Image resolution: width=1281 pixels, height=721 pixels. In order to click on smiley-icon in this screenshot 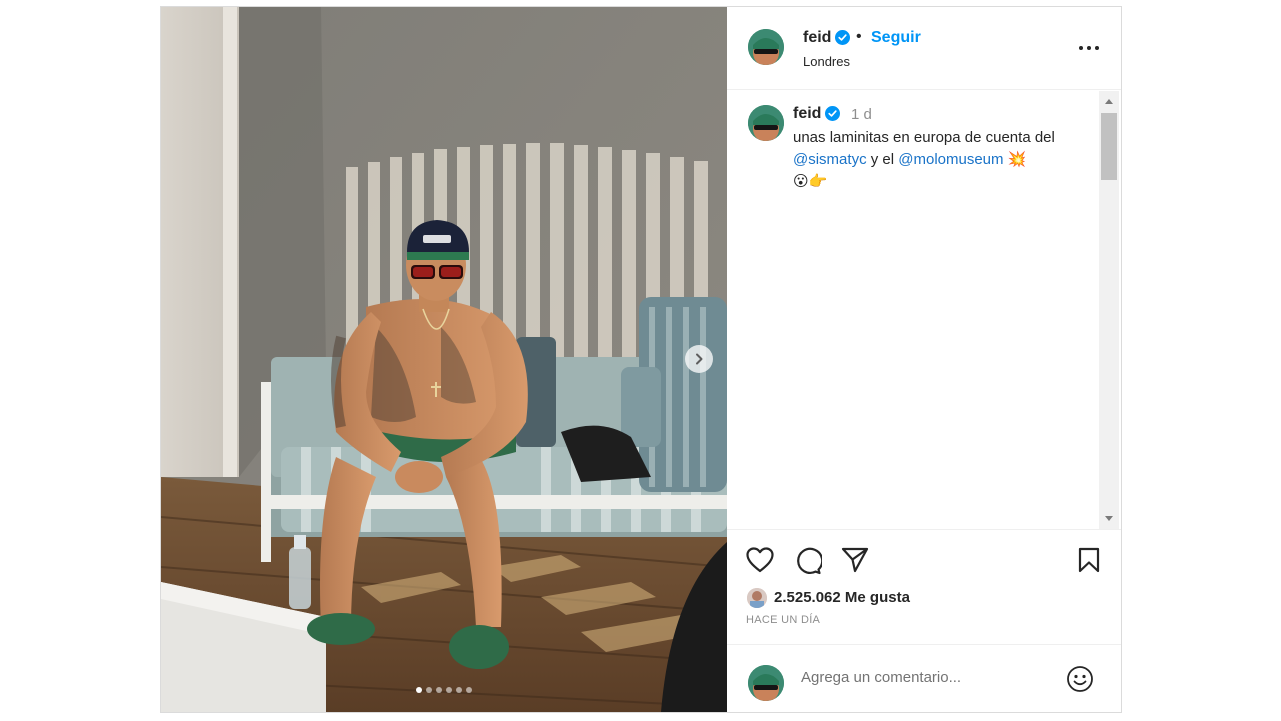, I will do `click(1080, 679)`.